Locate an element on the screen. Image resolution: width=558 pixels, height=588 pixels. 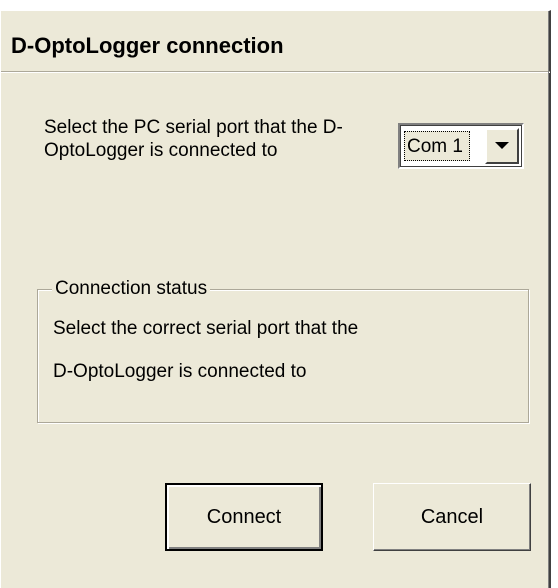
dropdown-button is located at coordinates (502, 146).